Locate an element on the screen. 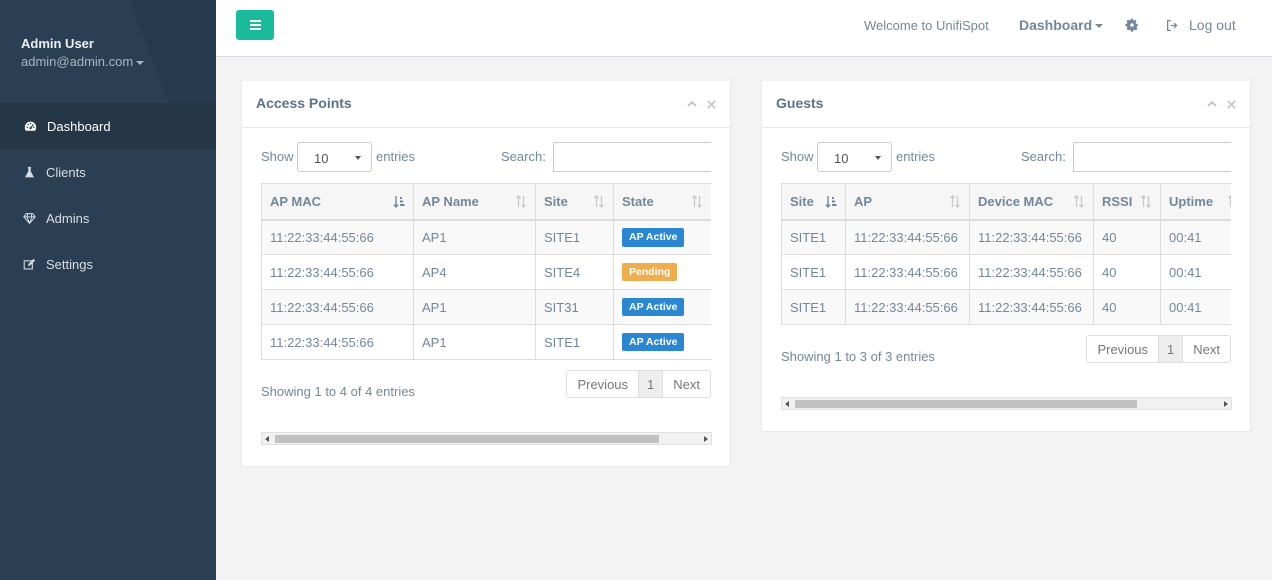 The image size is (1272, 580). column-header-ap-name: AP Name is located at coordinates (474, 202).